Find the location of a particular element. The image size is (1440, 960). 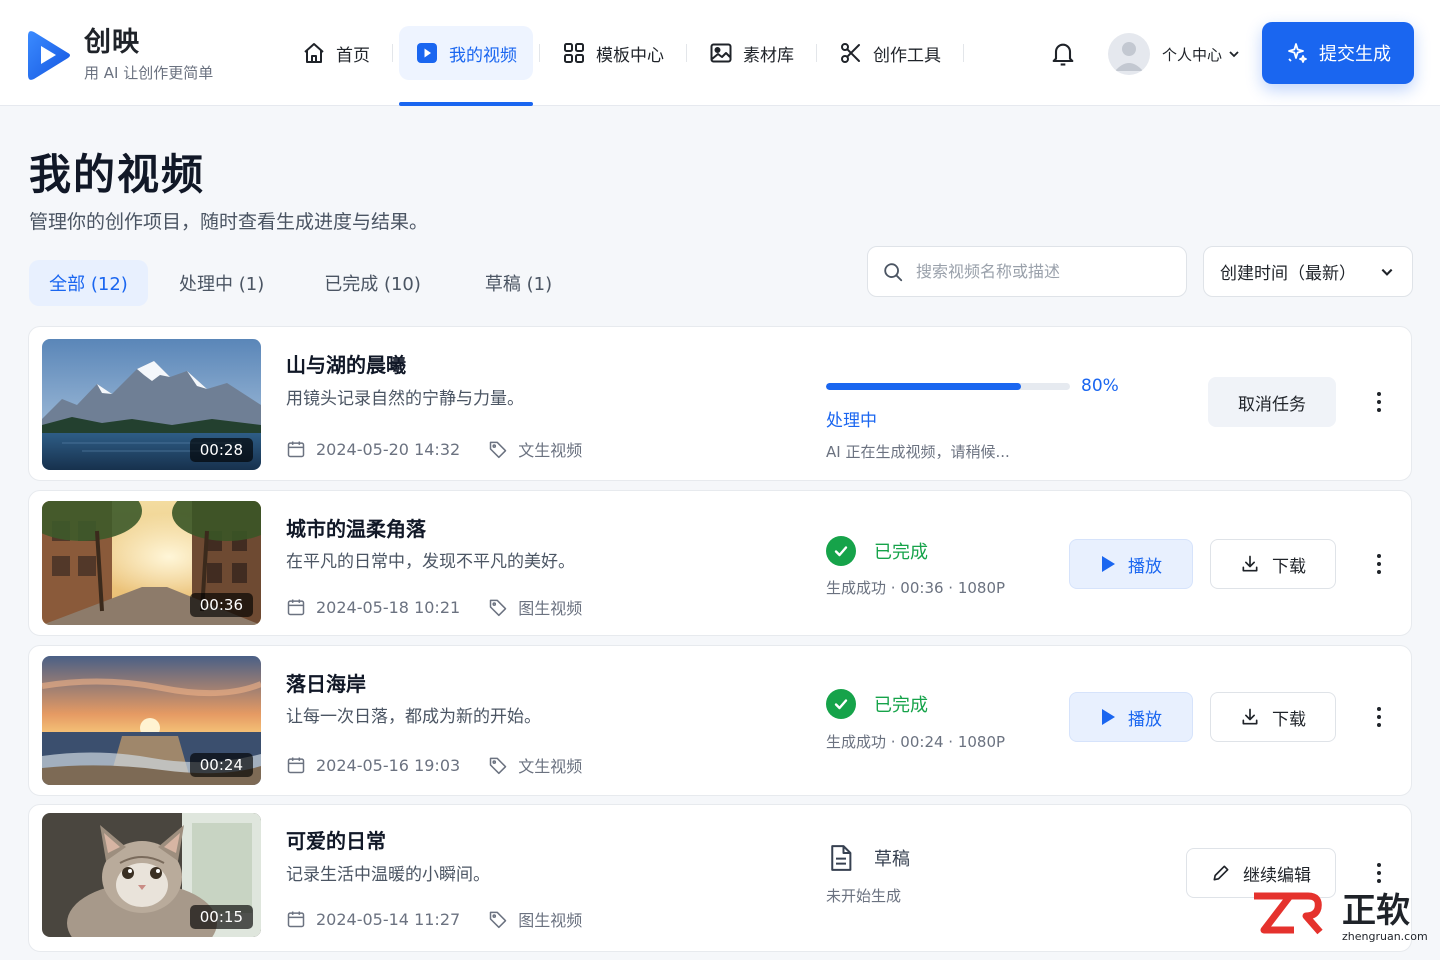

duration-badge: 00:36 is located at coordinates (221, 605).